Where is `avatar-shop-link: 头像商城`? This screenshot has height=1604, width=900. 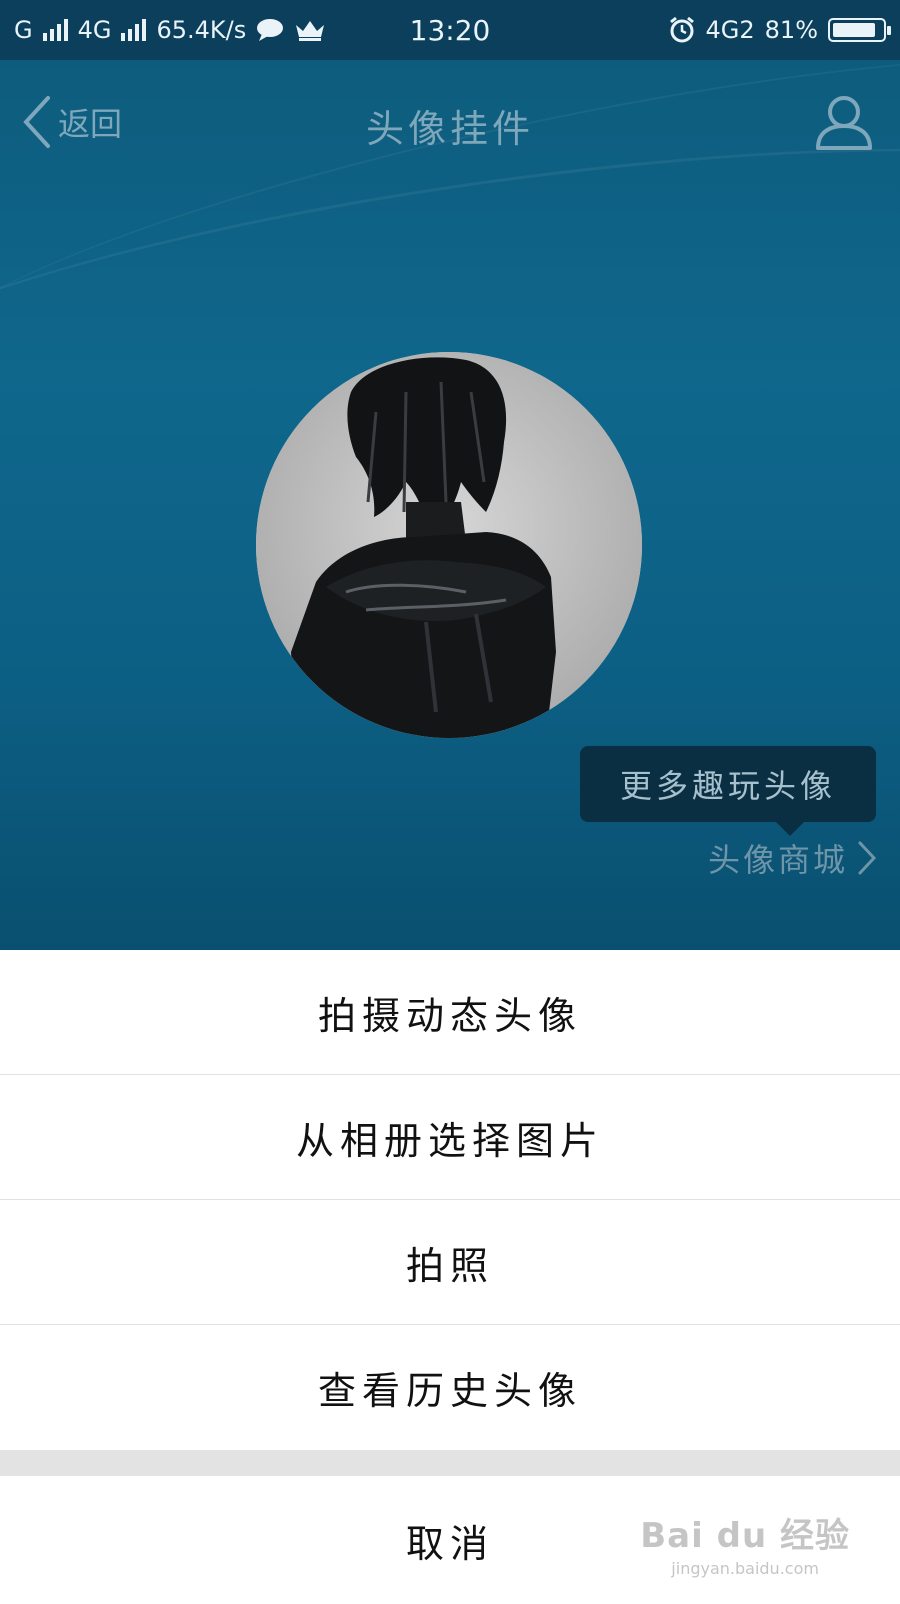 avatar-shop-link: 头像商城 is located at coordinates (793, 858).